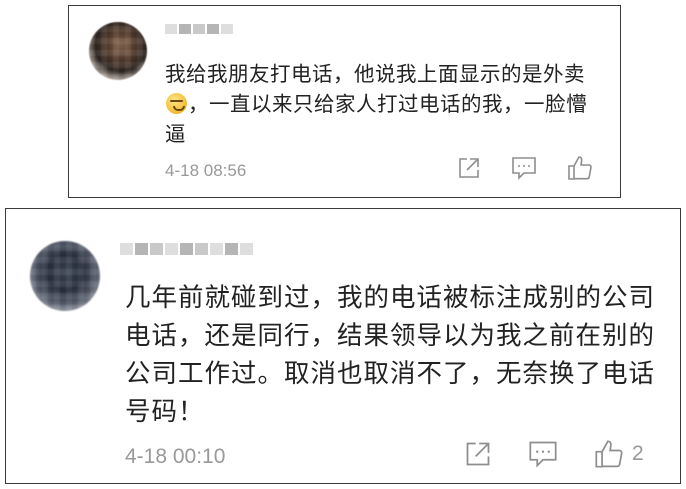 Image resolution: width=686 pixels, height=489 pixels. I want to click on comment-timestamp: 4-18 00:10, so click(175, 456).